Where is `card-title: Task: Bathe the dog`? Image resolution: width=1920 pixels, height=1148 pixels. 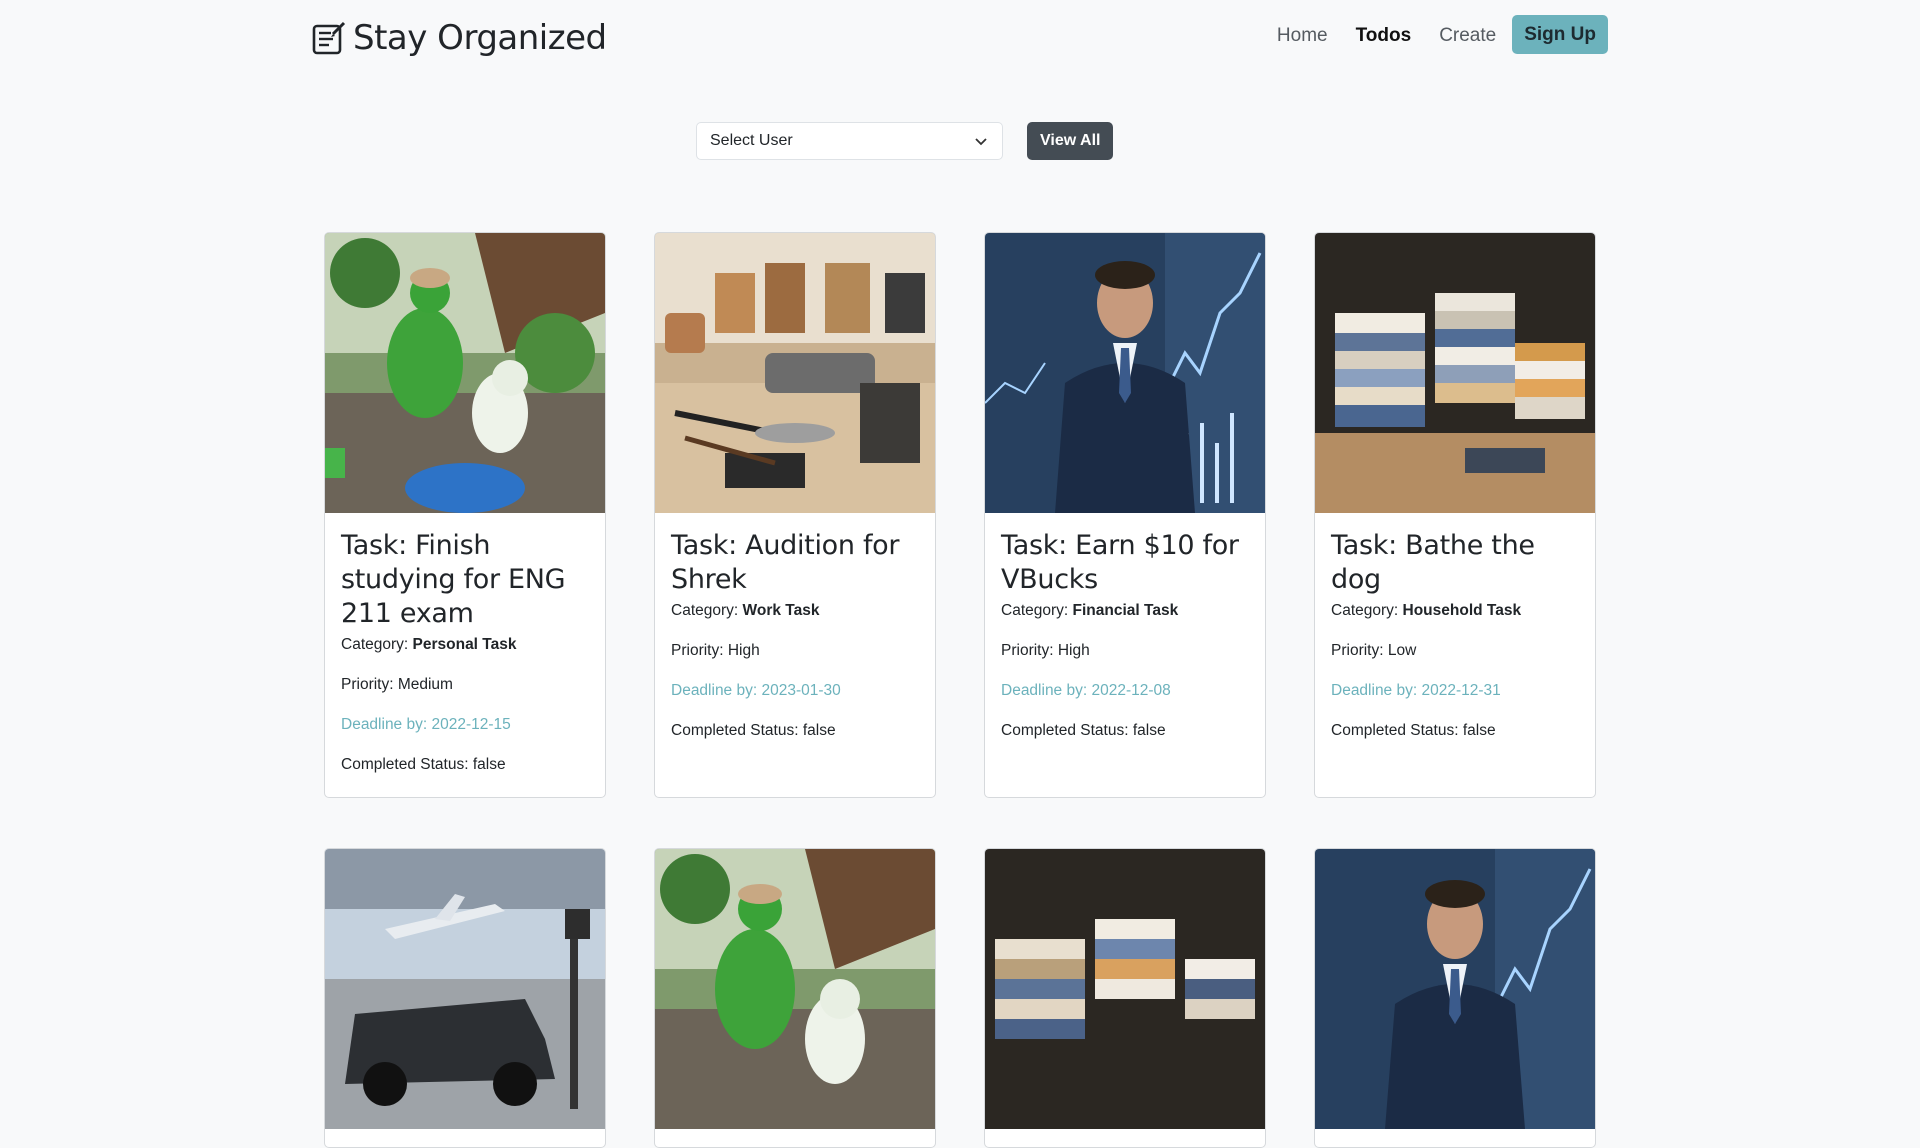 card-title: Task: Bathe the dog is located at coordinates (1433, 562).